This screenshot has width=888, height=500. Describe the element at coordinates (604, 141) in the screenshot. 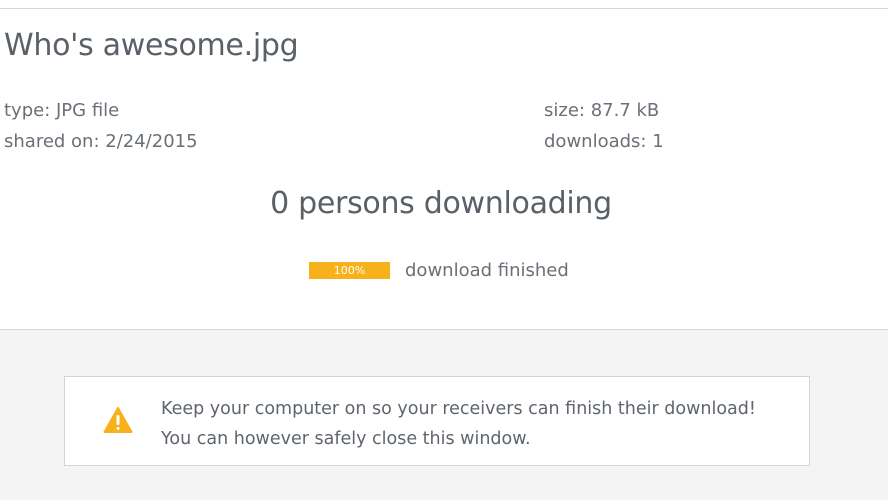

I see `file-downloads-count: downloads: 1` at that location.